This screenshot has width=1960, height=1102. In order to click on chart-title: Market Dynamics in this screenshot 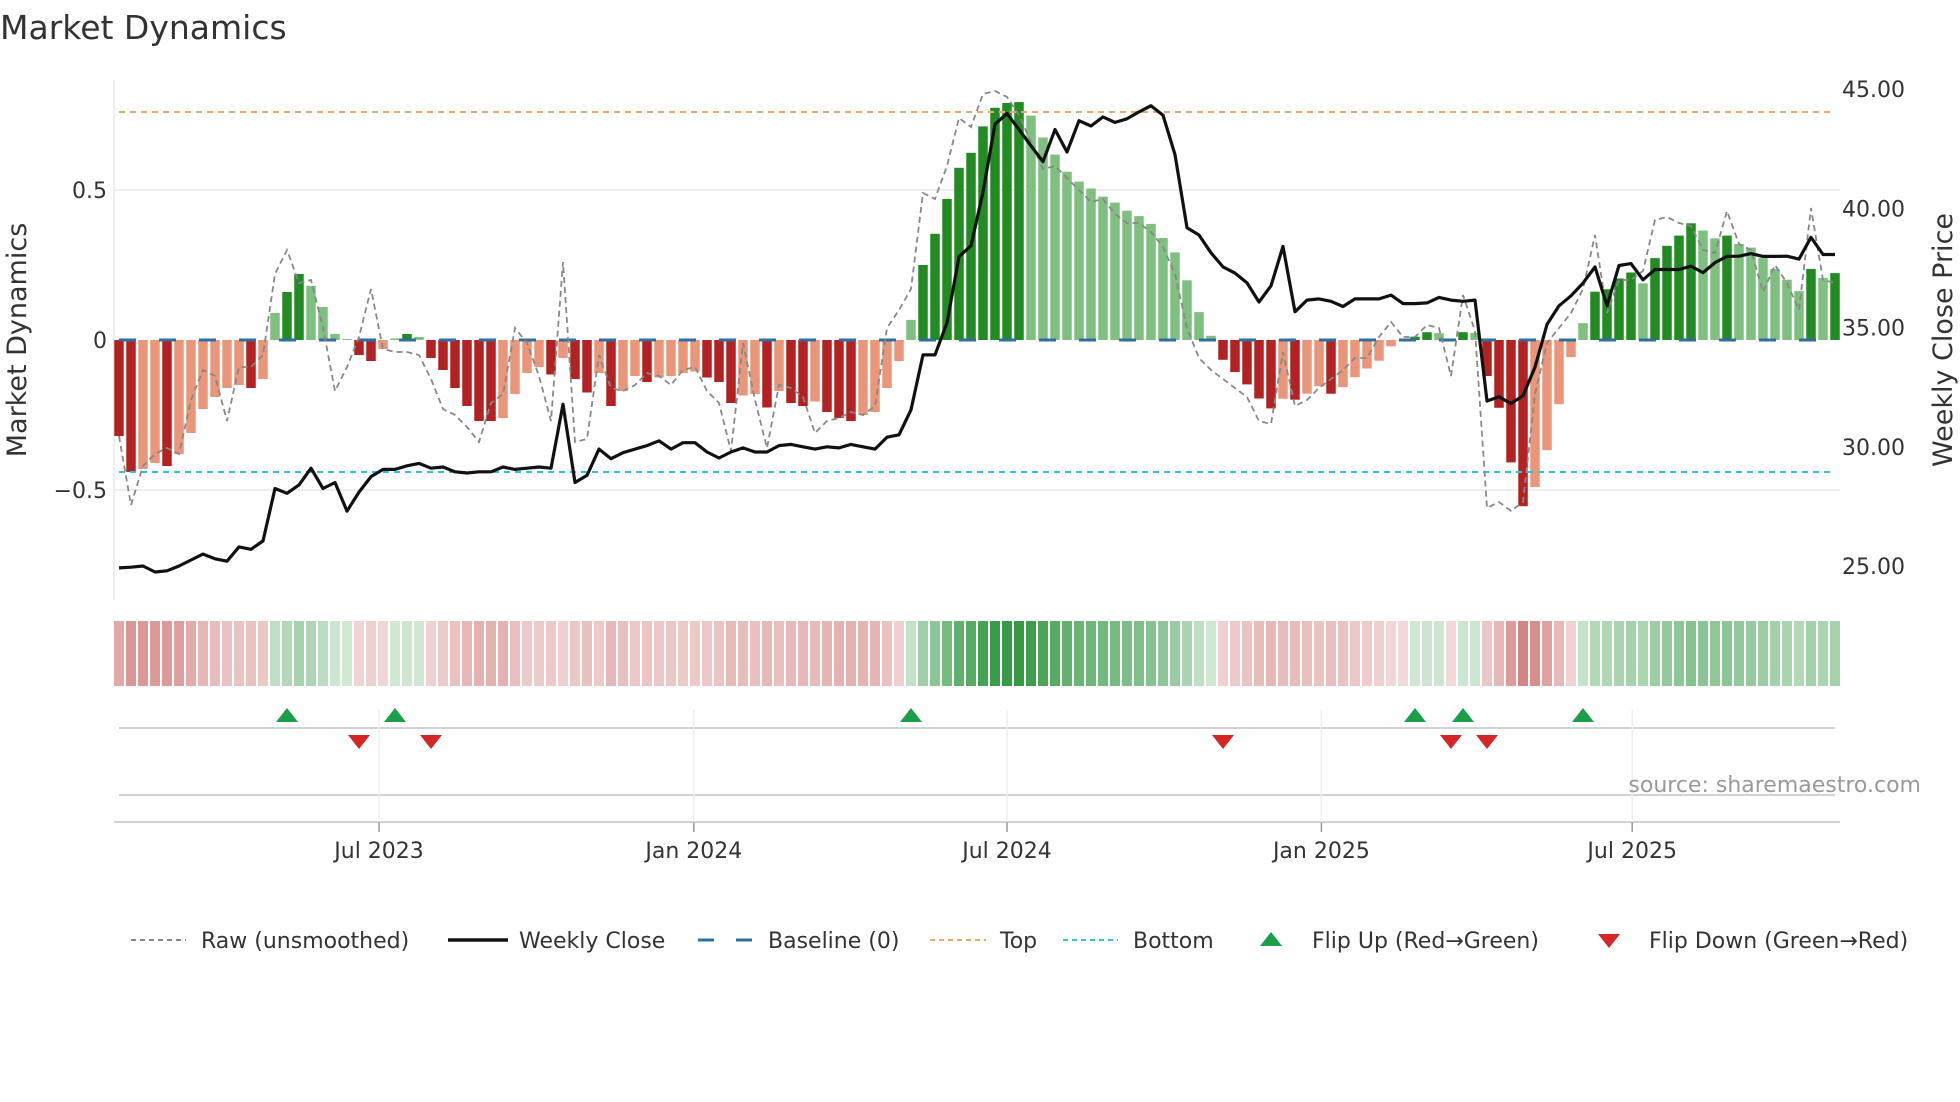, I will do `click(143, 27)`.